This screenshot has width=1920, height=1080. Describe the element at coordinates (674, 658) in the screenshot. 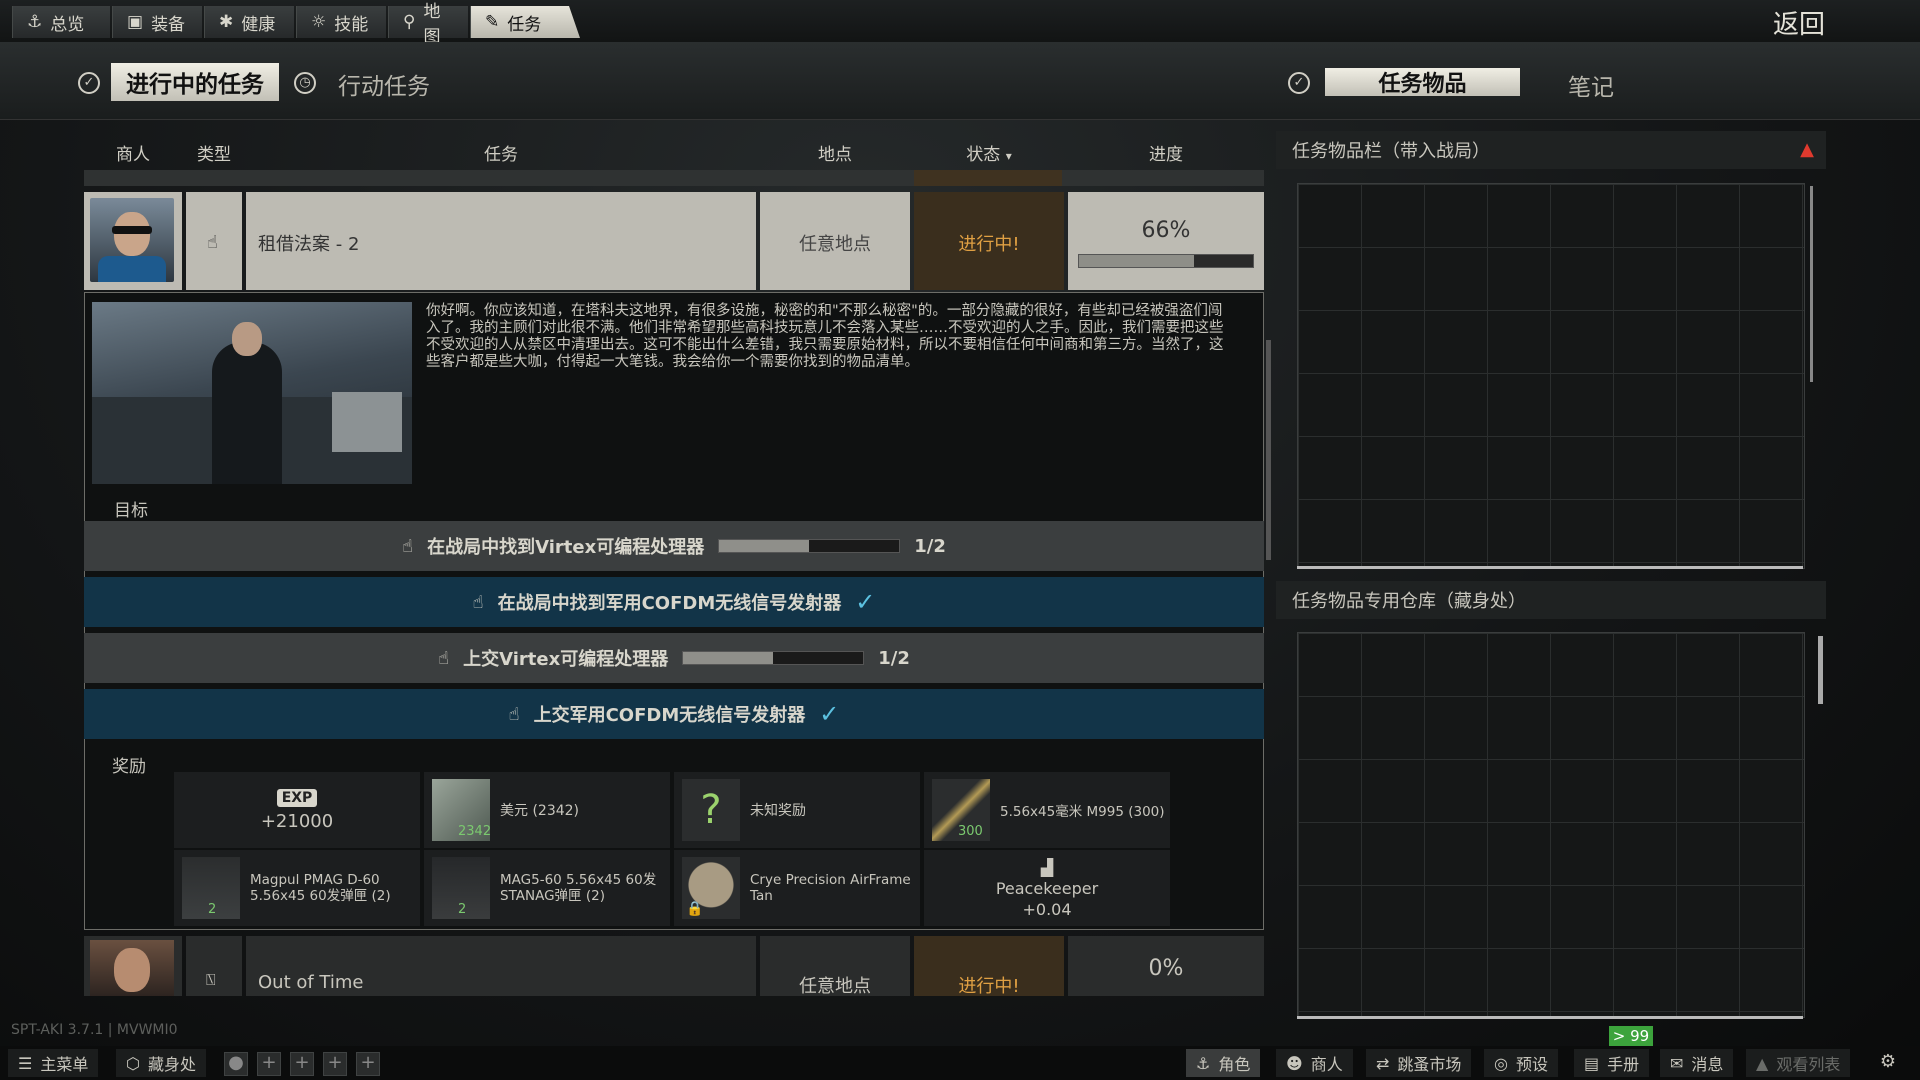

I see `objective-row: ☝ 上交Virtex可编程处理器 1/2` at that location.